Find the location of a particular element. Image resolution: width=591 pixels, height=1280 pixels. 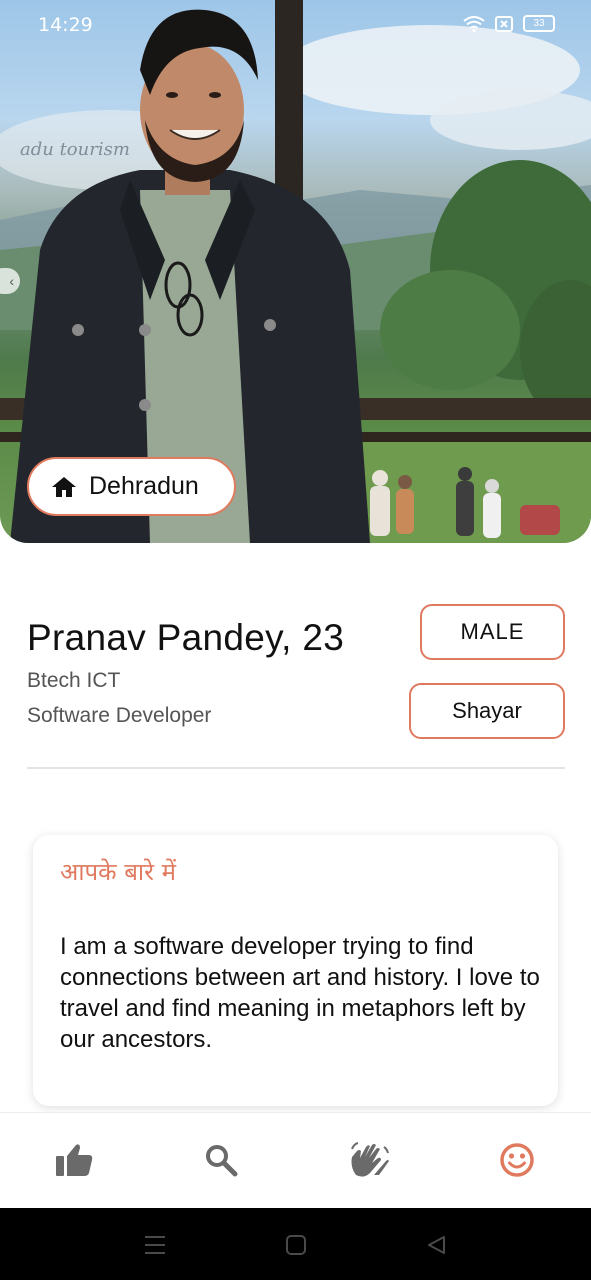

system-back-button is located at coordinates (436, 1245).